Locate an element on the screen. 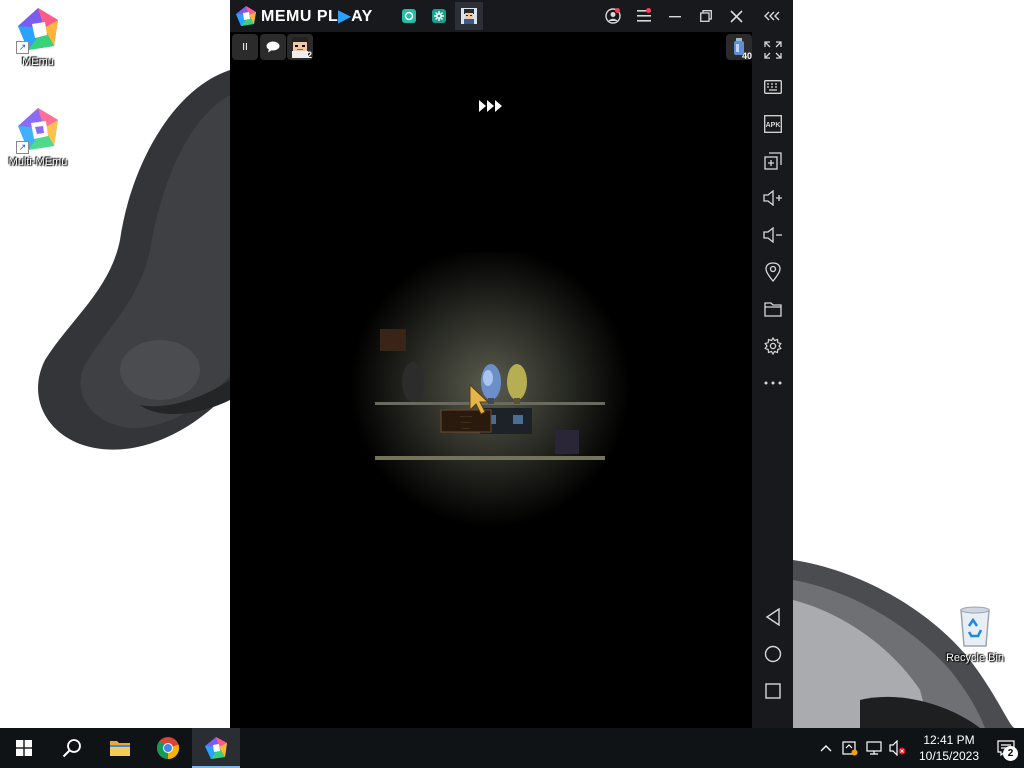 The width and height of the screenshot is (1024, 768). chrome-button is located at coordinates (168, 748).